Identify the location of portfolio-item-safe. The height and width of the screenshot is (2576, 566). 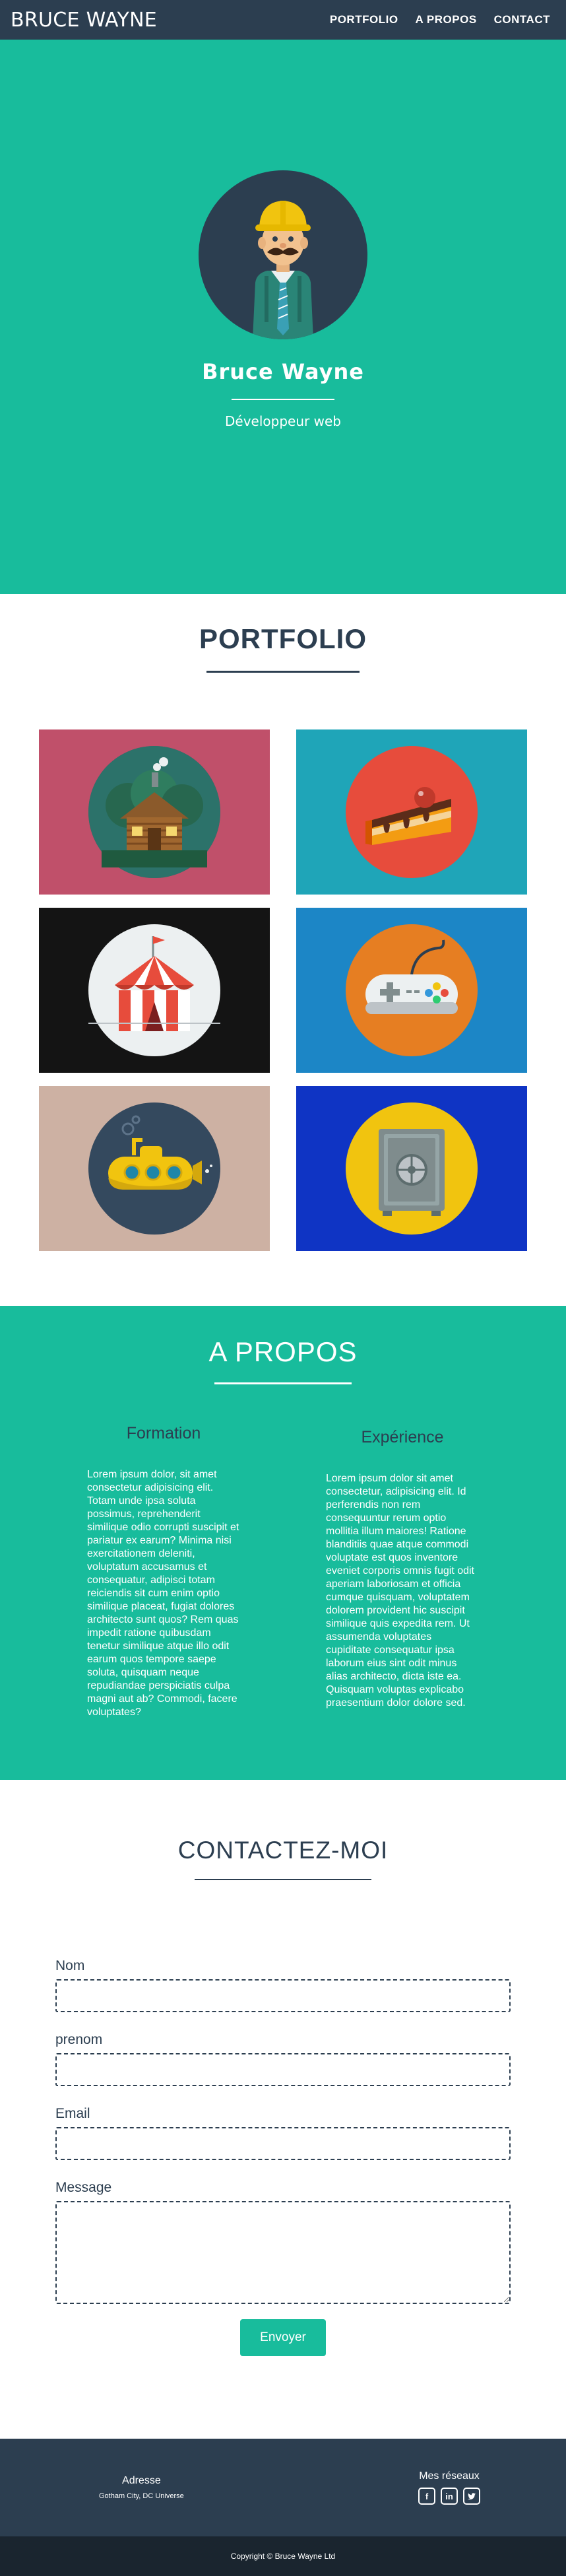
(411, 1168).